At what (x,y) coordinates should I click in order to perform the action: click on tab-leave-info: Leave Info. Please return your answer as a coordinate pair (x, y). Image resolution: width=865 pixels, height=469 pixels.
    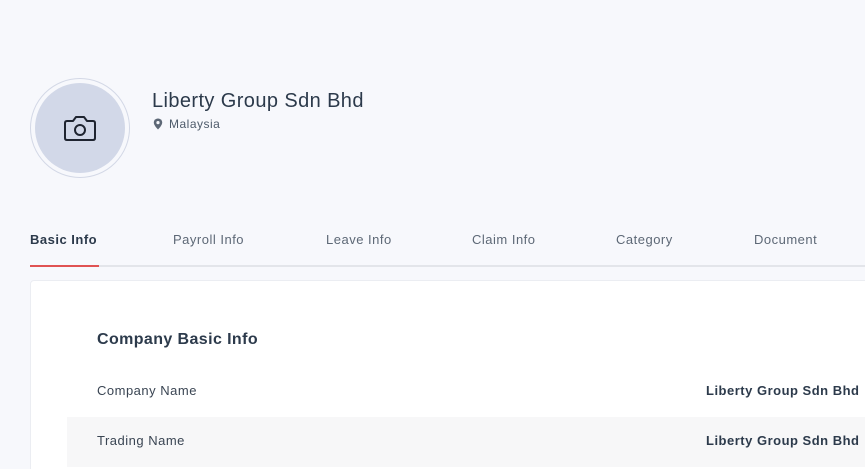
    Looking at the image, I should click on (359, 239).